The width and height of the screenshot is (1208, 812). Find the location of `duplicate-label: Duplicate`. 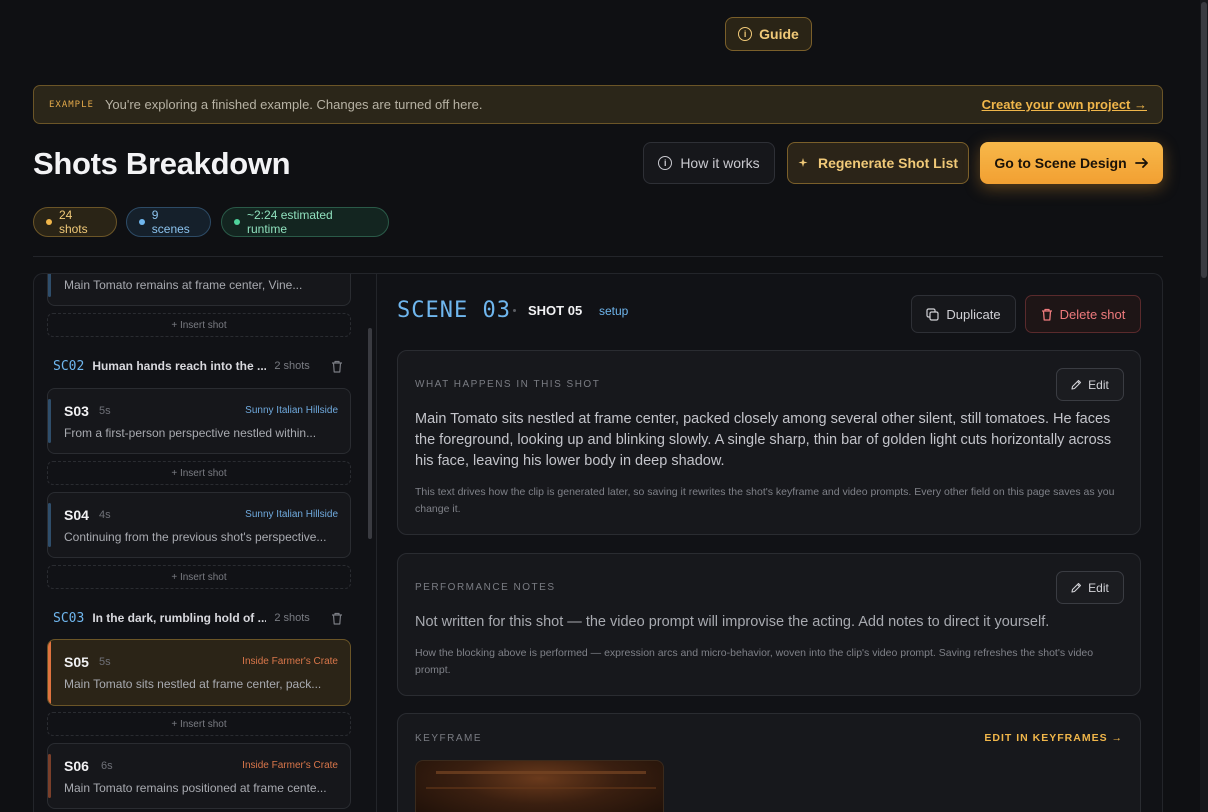

duplicate-label: Duplicate is located at coordinates (973, 314).